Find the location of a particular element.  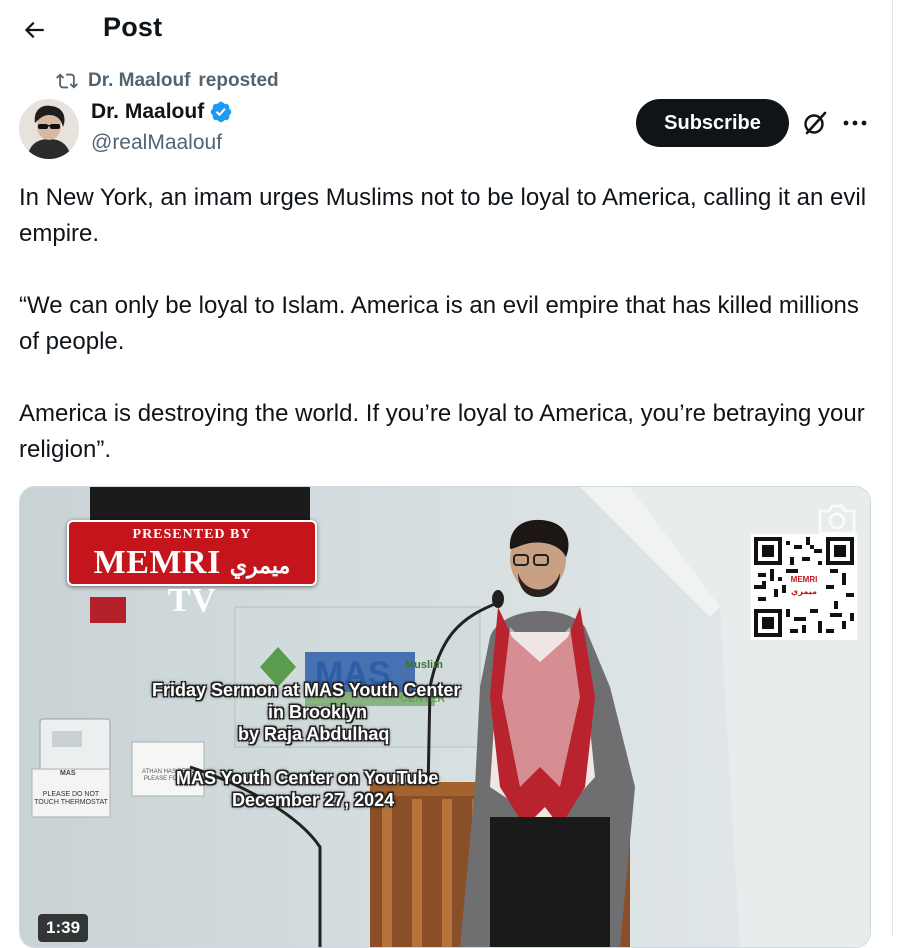

author-name-row: Dr. Maalouf is located at coordinates (162, 112).